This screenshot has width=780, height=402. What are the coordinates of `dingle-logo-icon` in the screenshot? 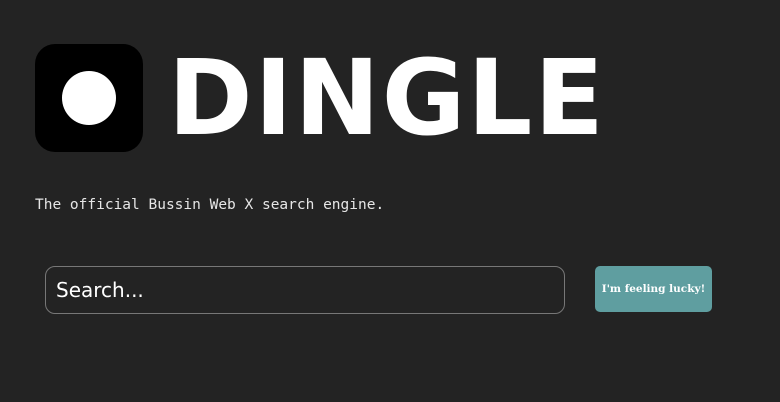 It's located at (89, 98).